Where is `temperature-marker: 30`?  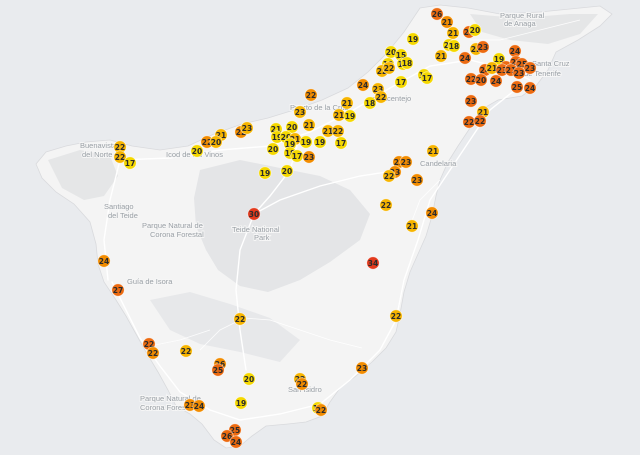
temperature-marker: 30 is located at coordinates (254, 214).